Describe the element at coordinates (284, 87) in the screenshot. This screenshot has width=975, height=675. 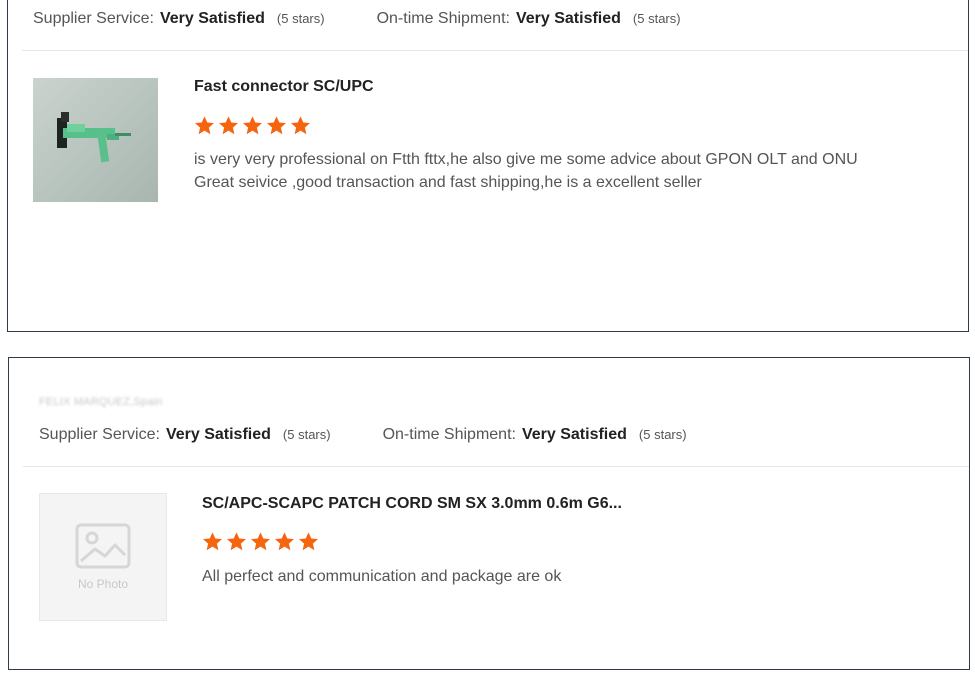
I see `product-title: Fast connector SC/UPC` at that location.